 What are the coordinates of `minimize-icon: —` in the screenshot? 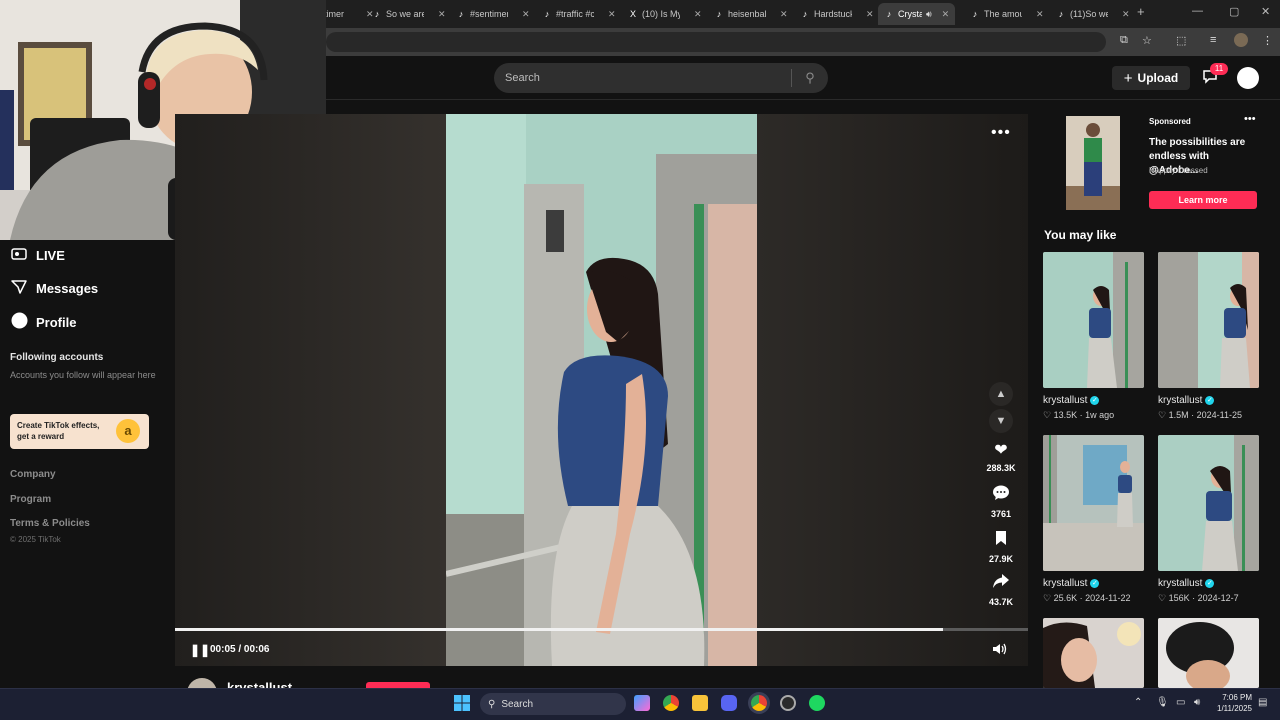 It's located at (1197, 11).